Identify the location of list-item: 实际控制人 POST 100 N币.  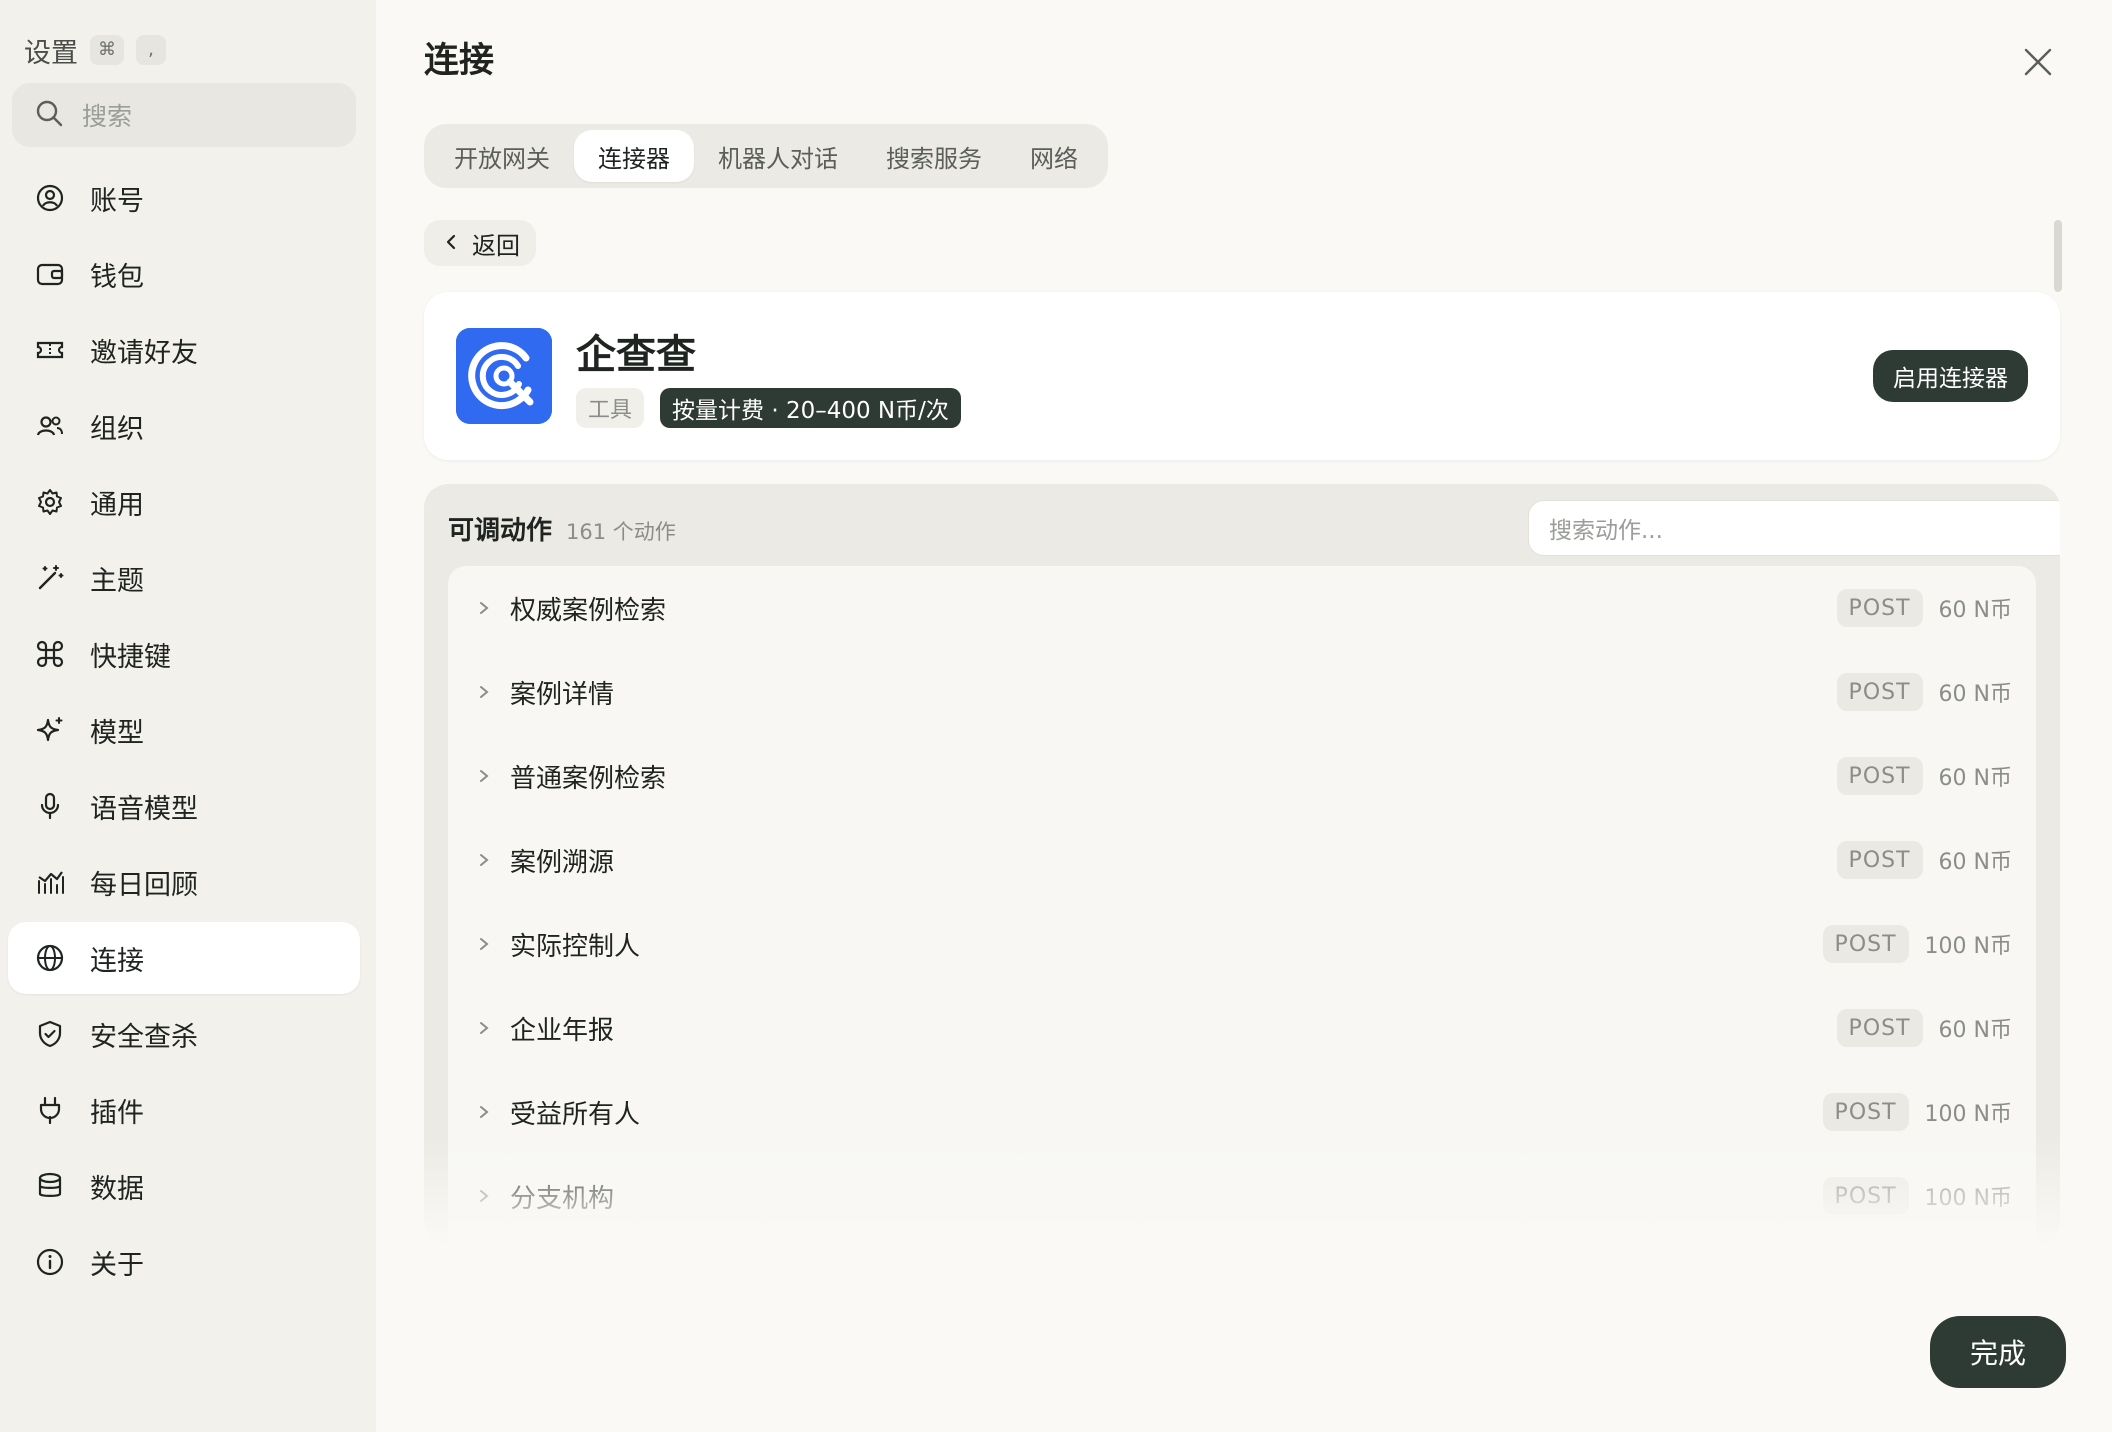
(1242, 944).